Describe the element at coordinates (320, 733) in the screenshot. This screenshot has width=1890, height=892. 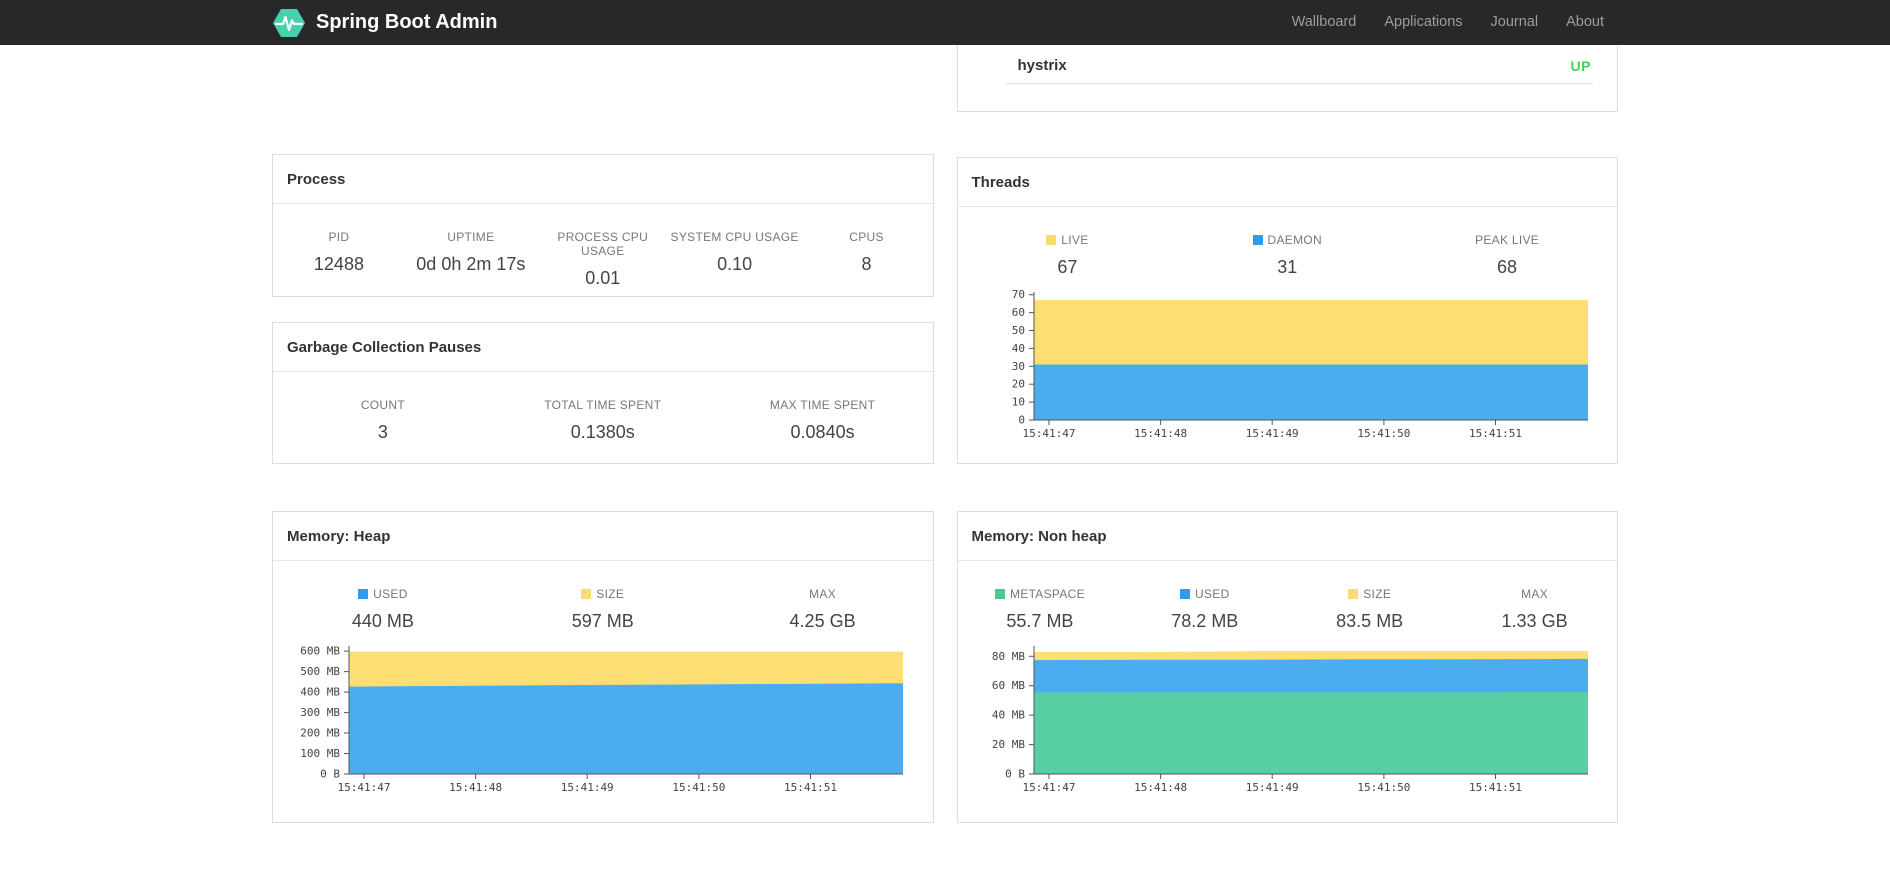
I see `svg-text: 200 MB` at that location.